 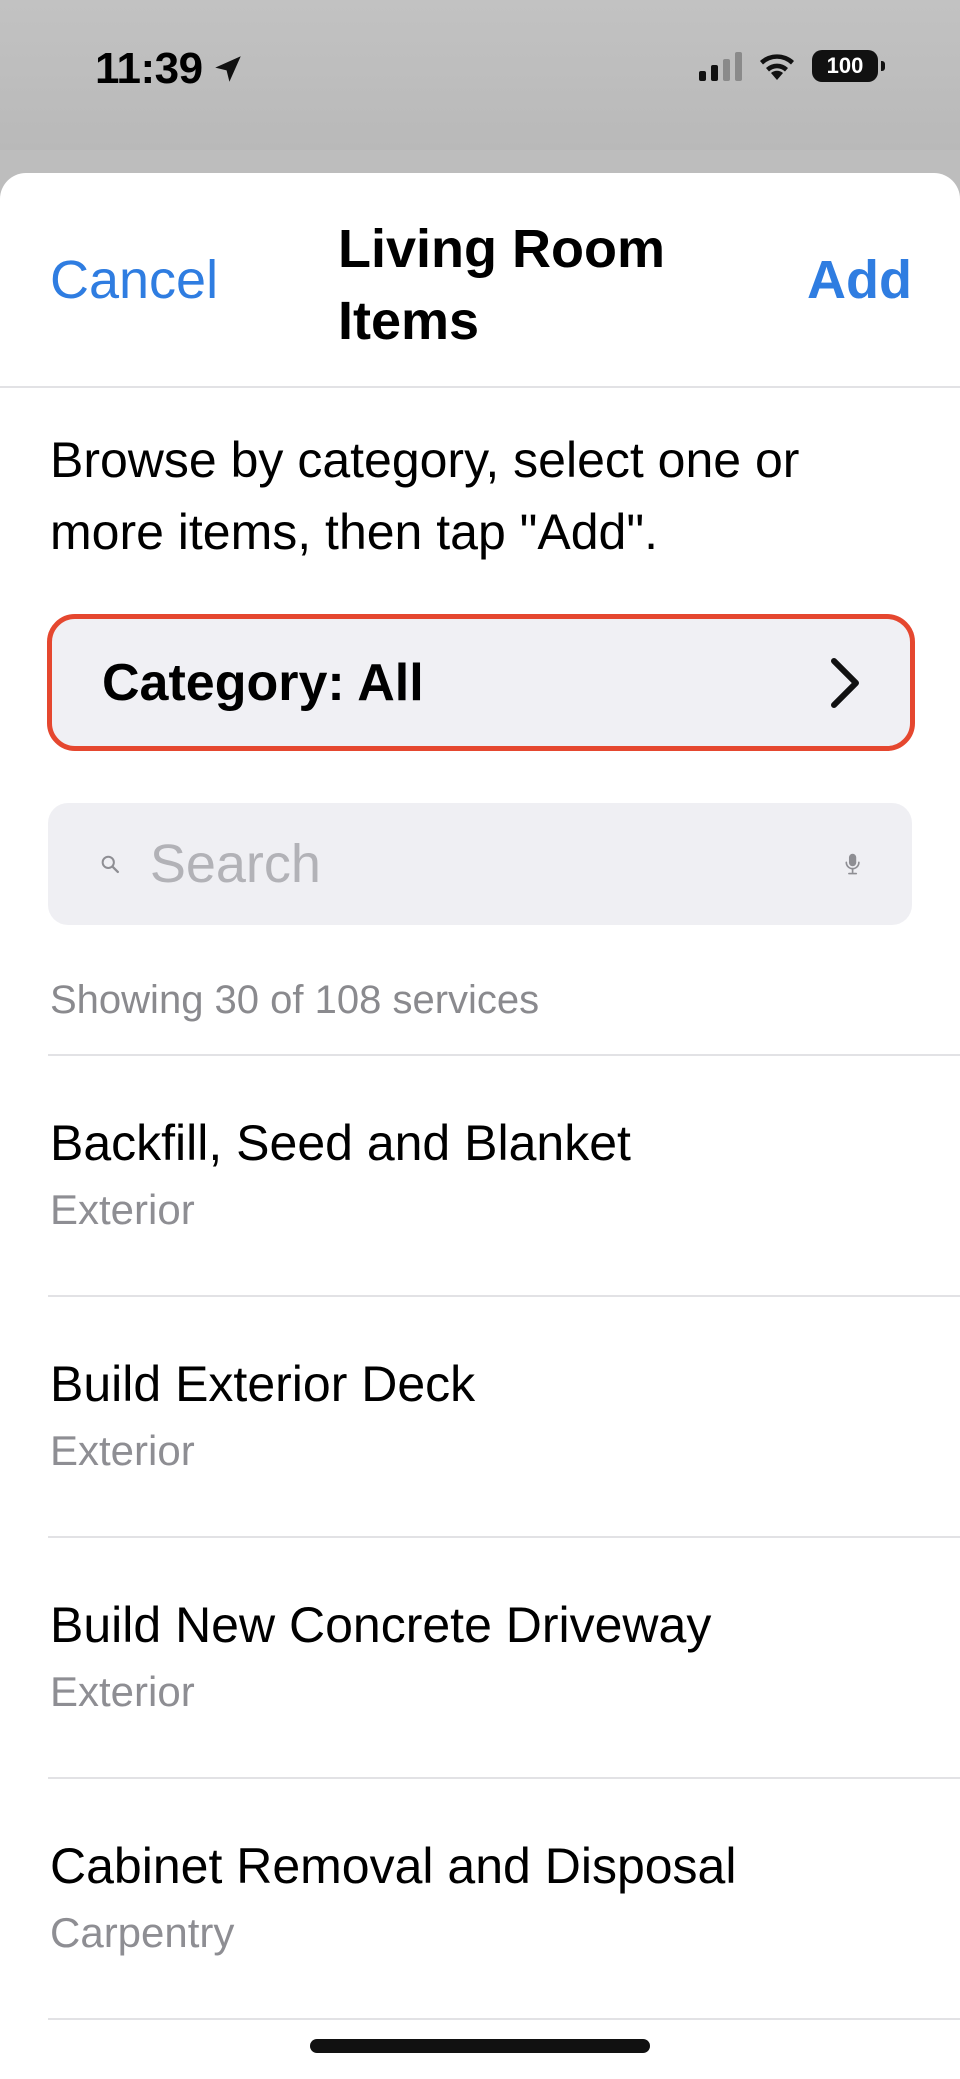 I want to click on battery-icon: 100, so click(x=848, y=66).